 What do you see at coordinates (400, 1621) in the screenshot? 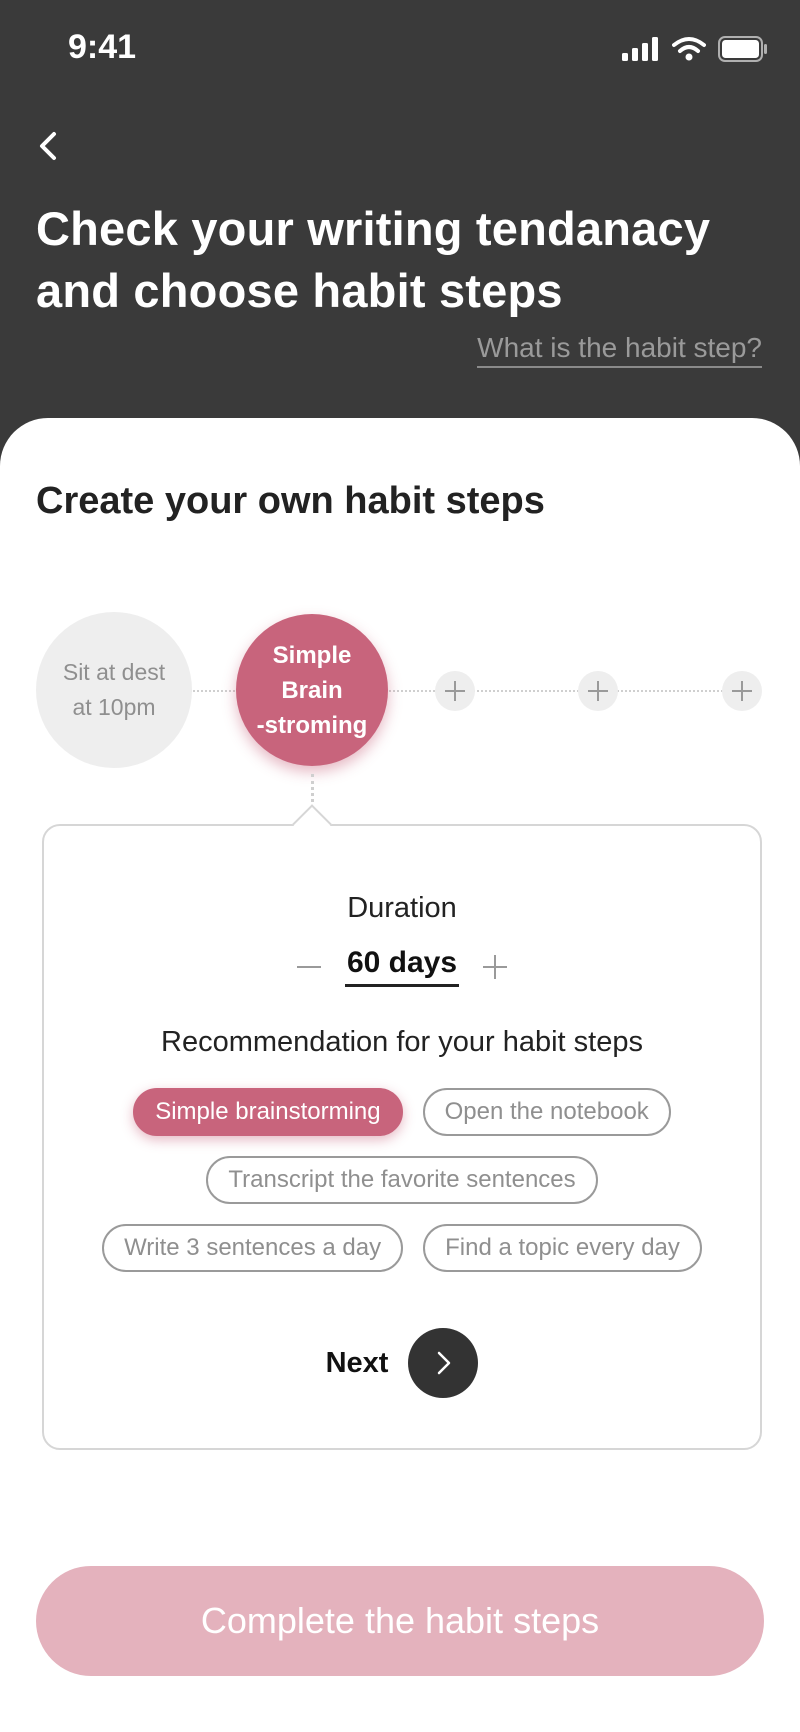
I see `complete-habit-steps-button: Complete the habit steps` at bounding box center [400, 1621].